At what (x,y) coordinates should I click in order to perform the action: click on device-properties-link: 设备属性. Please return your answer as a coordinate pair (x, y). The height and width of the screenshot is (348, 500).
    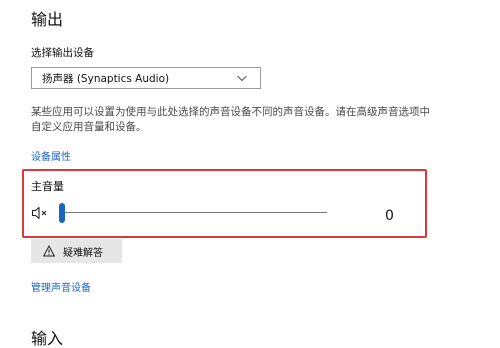
    Looking at the image, I should click on (51, 155).